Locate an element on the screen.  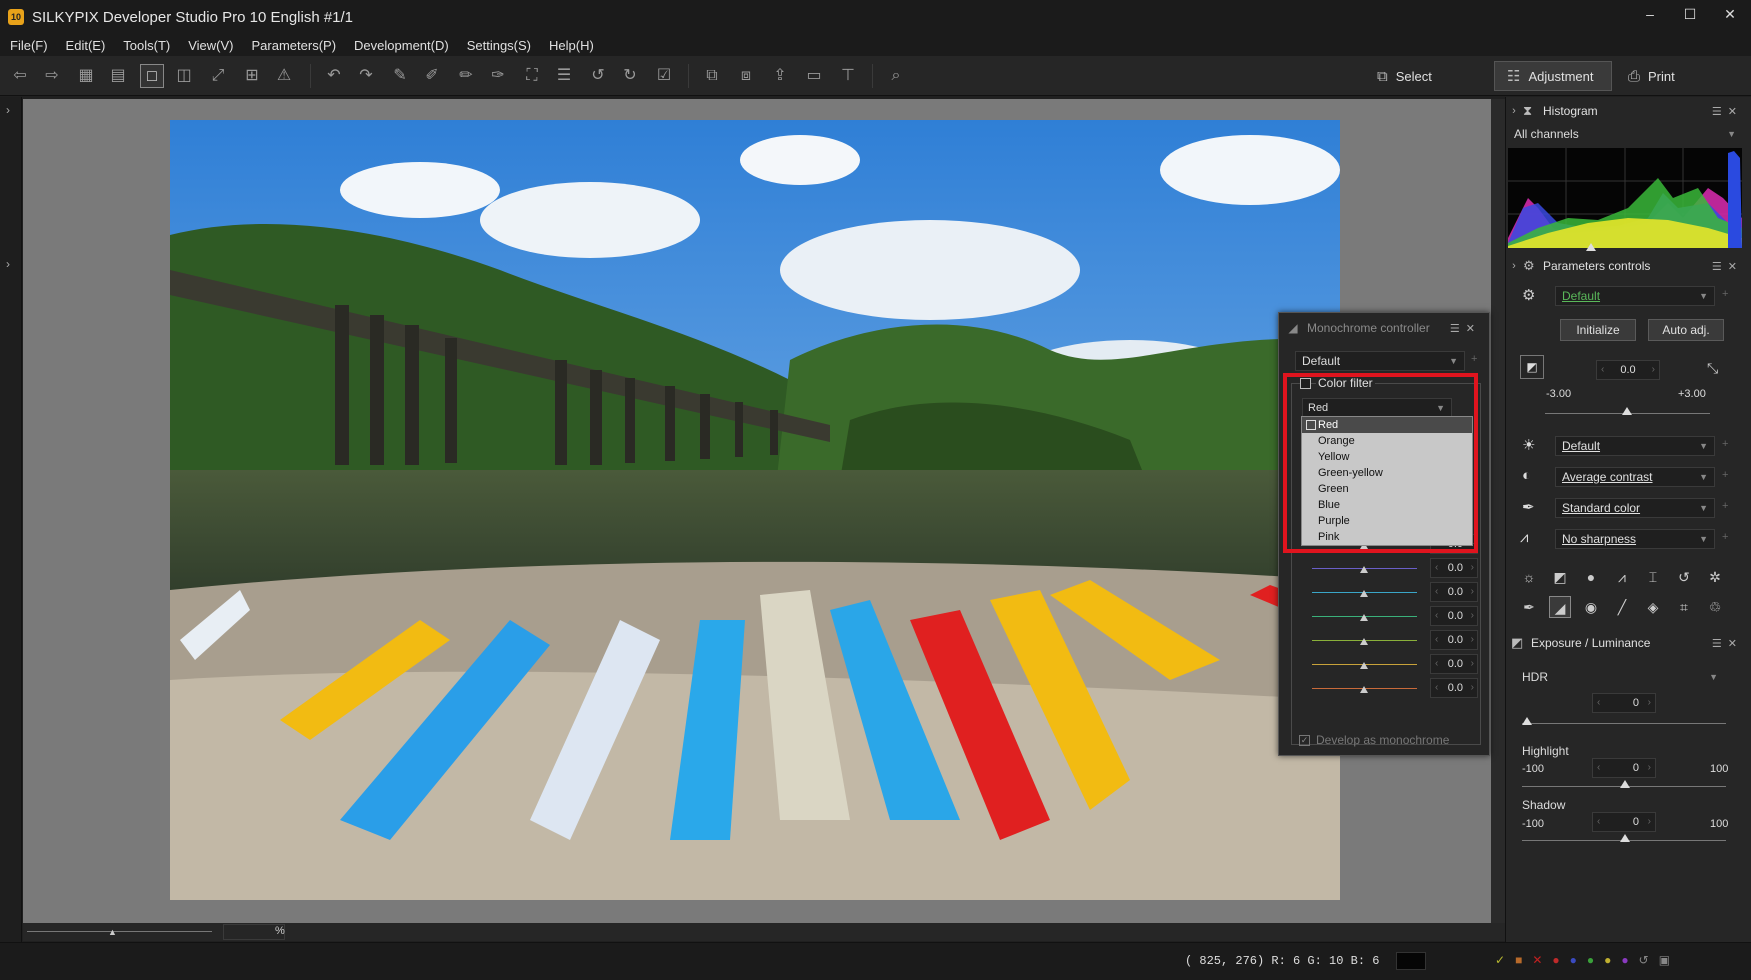
develop-as-monochrome: ✓ Develop as monochrome is located at coordinates (1374, 740).